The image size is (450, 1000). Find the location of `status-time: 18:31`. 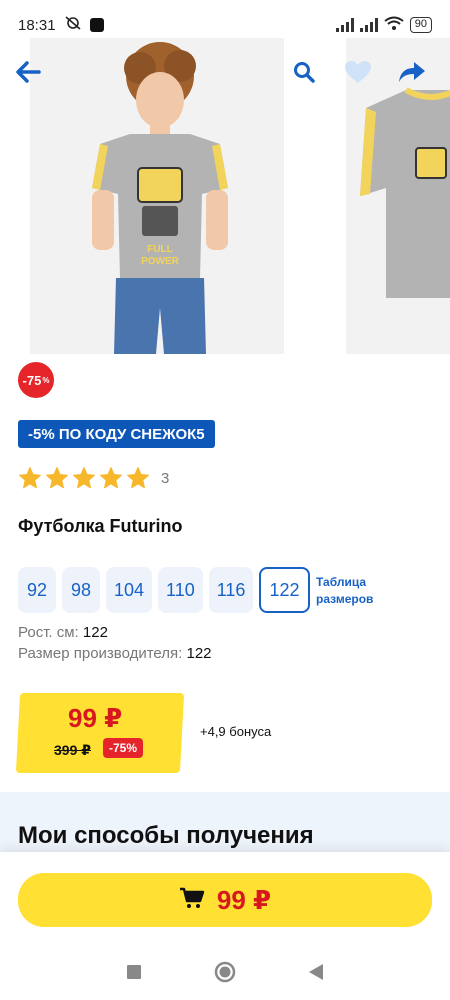

status-time: 18:31 is located at coordinates (37, 25).